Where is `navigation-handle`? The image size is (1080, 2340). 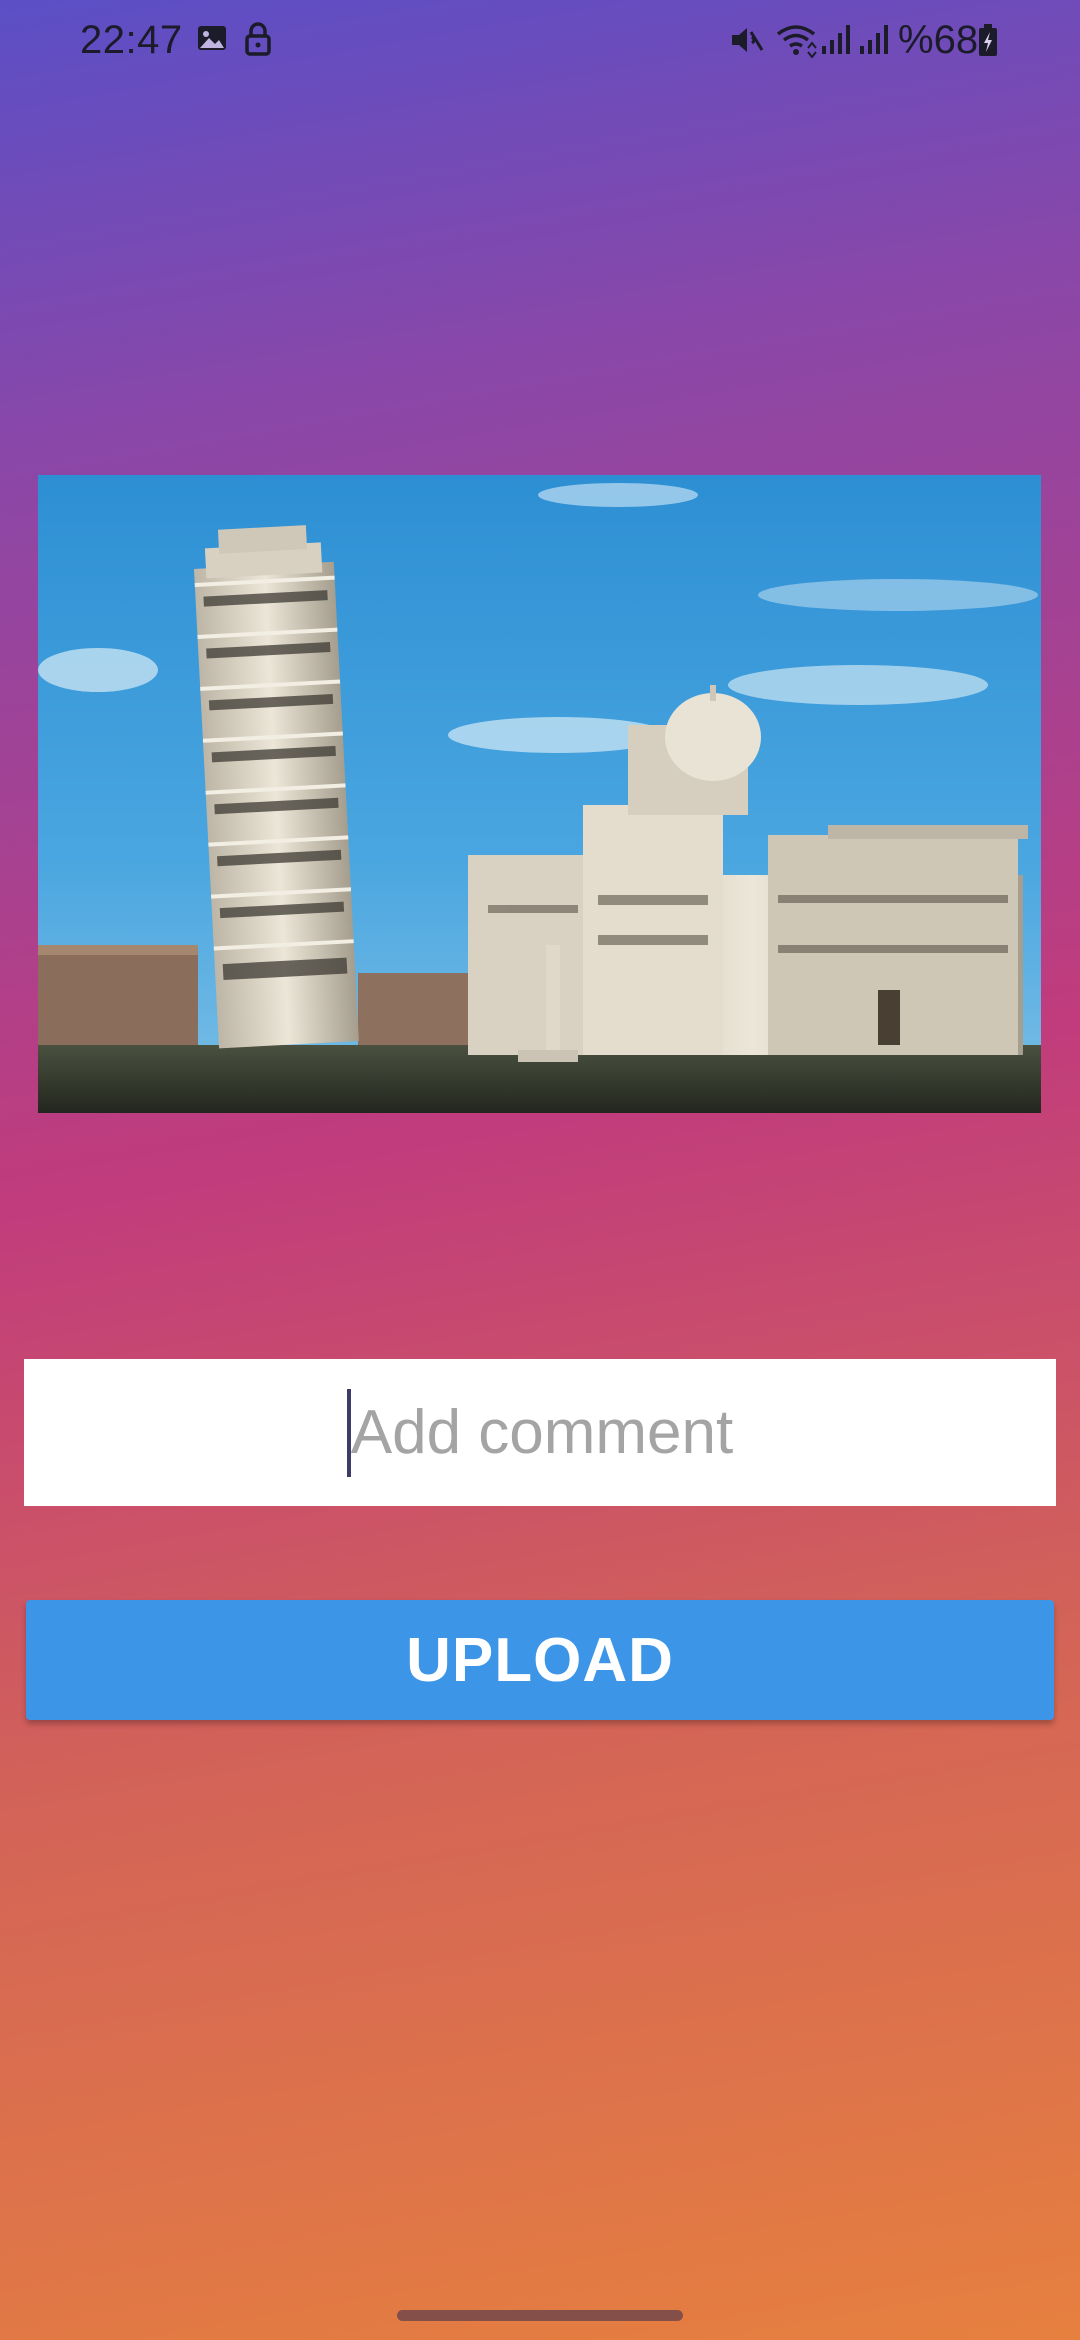 navigation-handle is located at coordinates (540, 2315).